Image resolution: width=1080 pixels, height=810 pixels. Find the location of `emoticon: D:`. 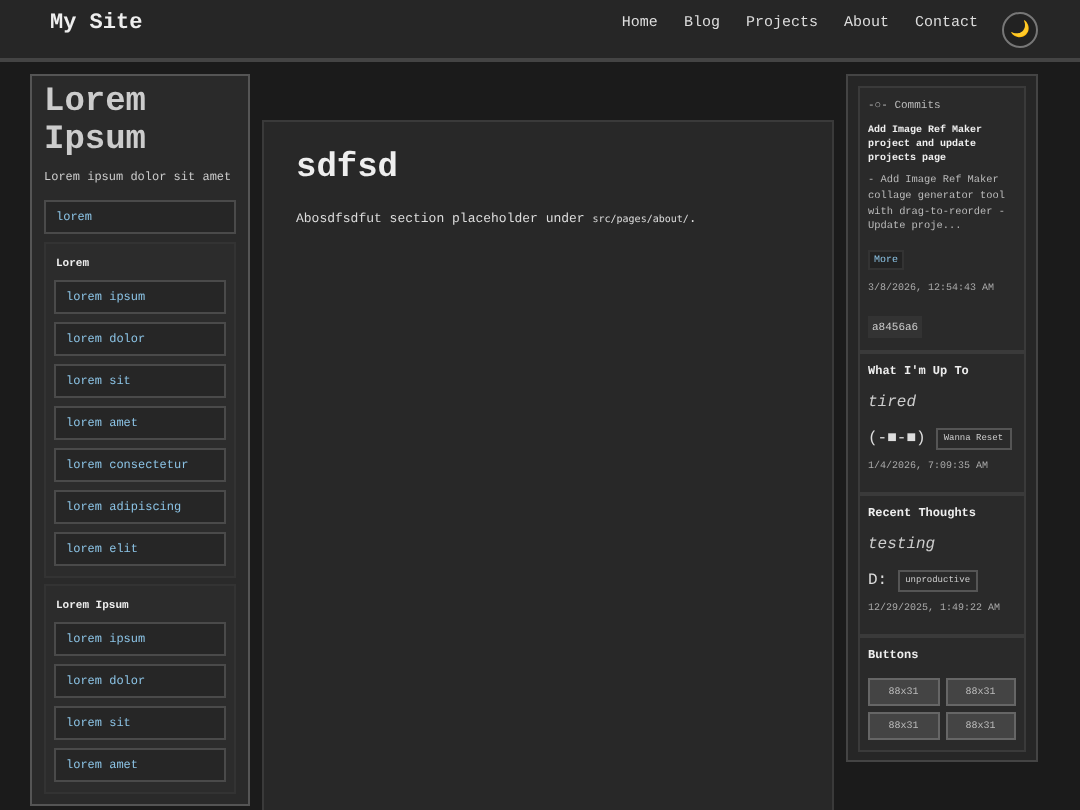

emoticon: D: is located at coordinates (878, 581).